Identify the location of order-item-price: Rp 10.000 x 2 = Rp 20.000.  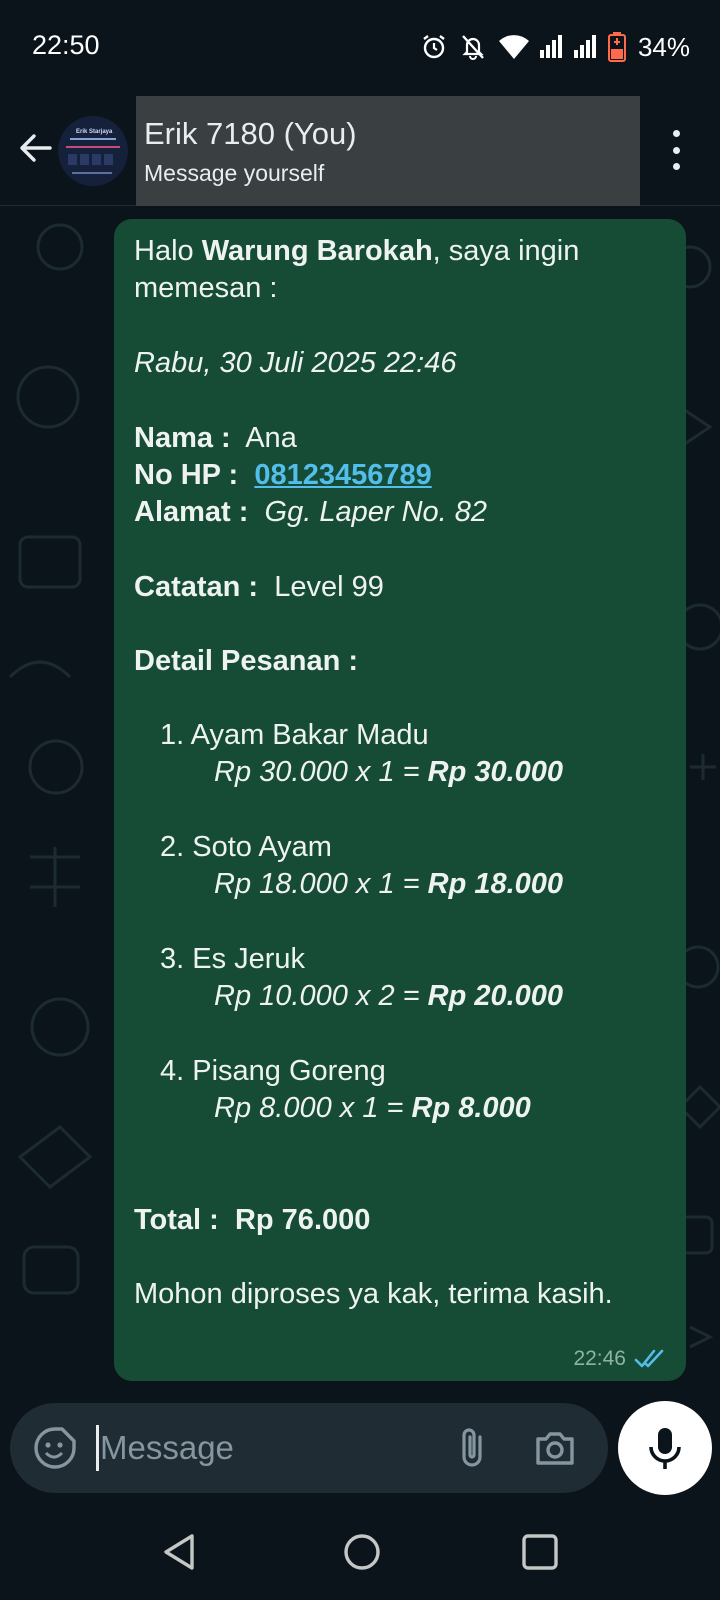
(388, 996).